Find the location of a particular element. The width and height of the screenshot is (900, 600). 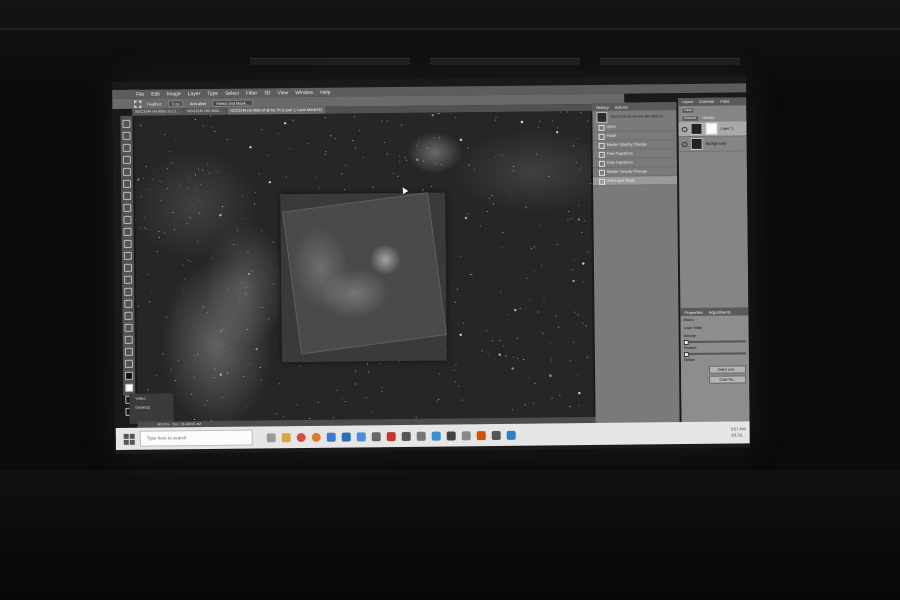

lasso-tool-icon is located at coordinates (126, 147).